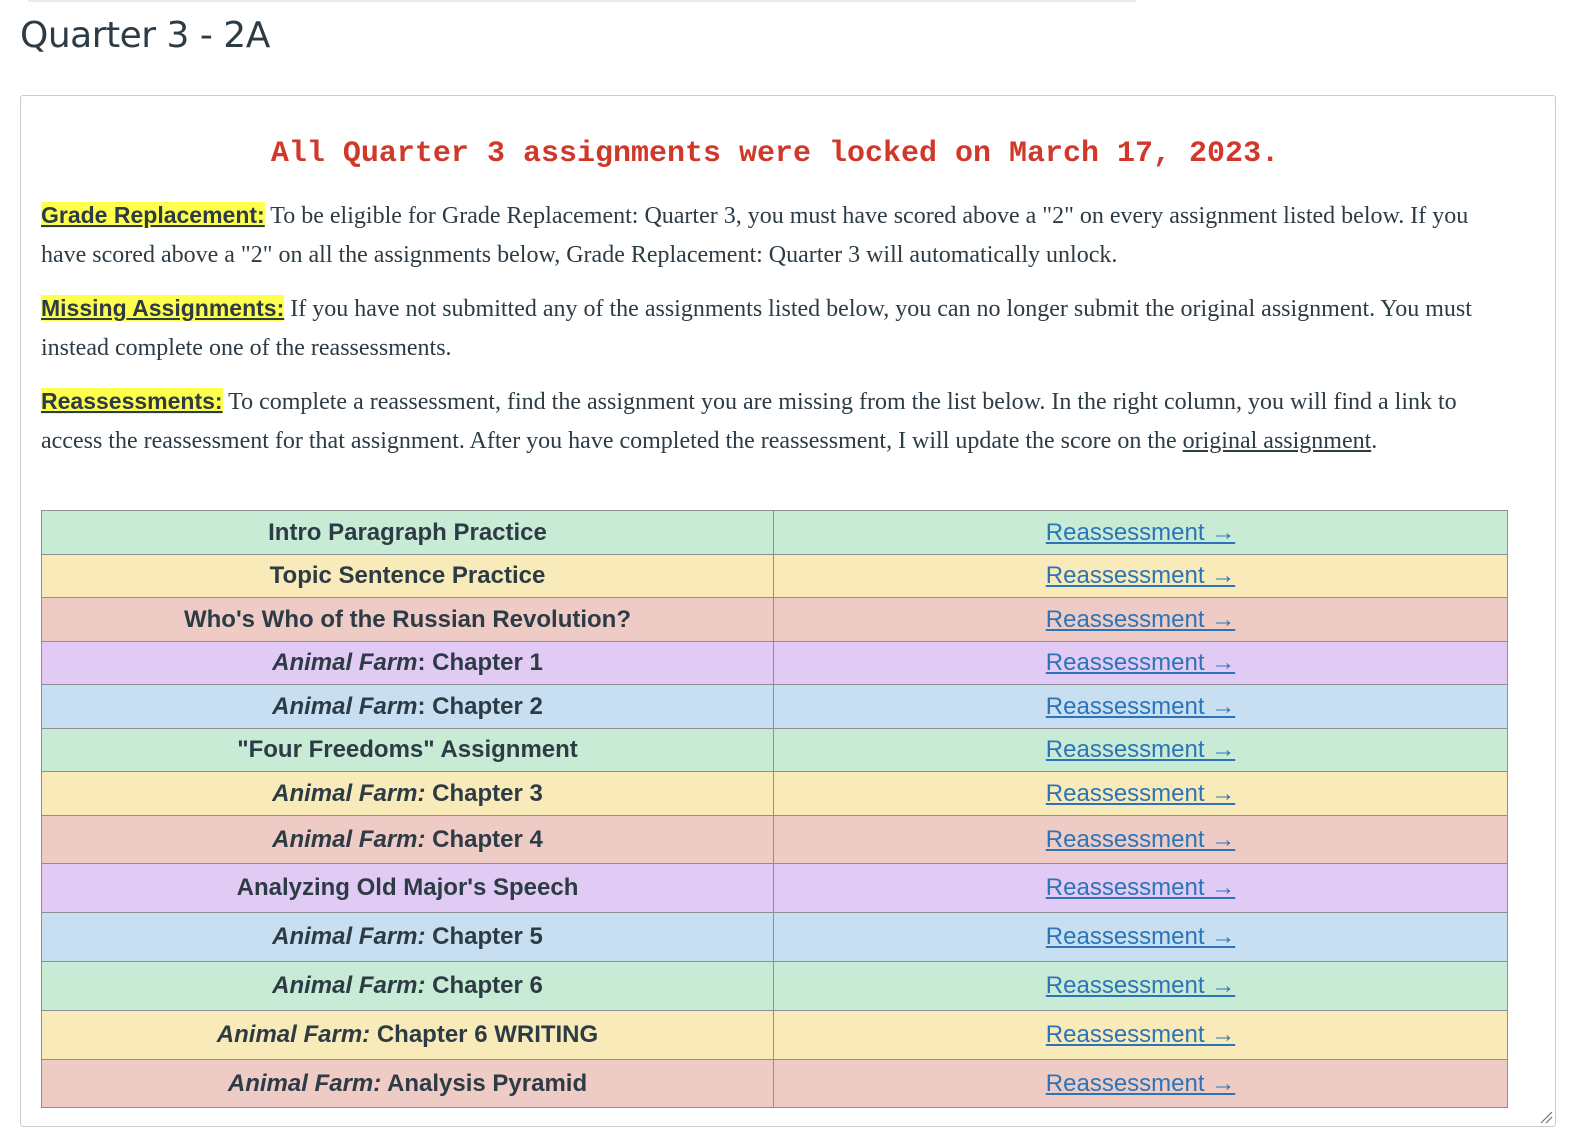 Image resolution: width=1574 pixels, height=1147 pixels. What do you see at coordinates (484, 985) in the screenshot?
I see `assignment-name: Chapter 6` at bounding box center [484, 985].